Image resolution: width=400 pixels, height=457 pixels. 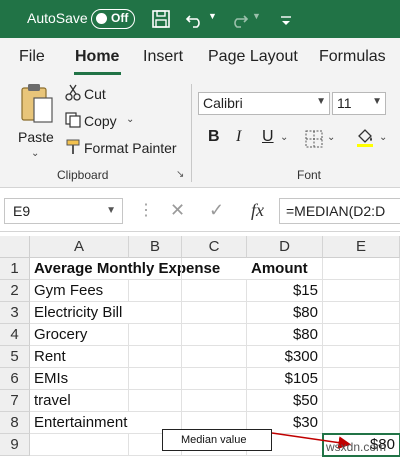 I want to click on cell-b7, so click(x=155, y=401).